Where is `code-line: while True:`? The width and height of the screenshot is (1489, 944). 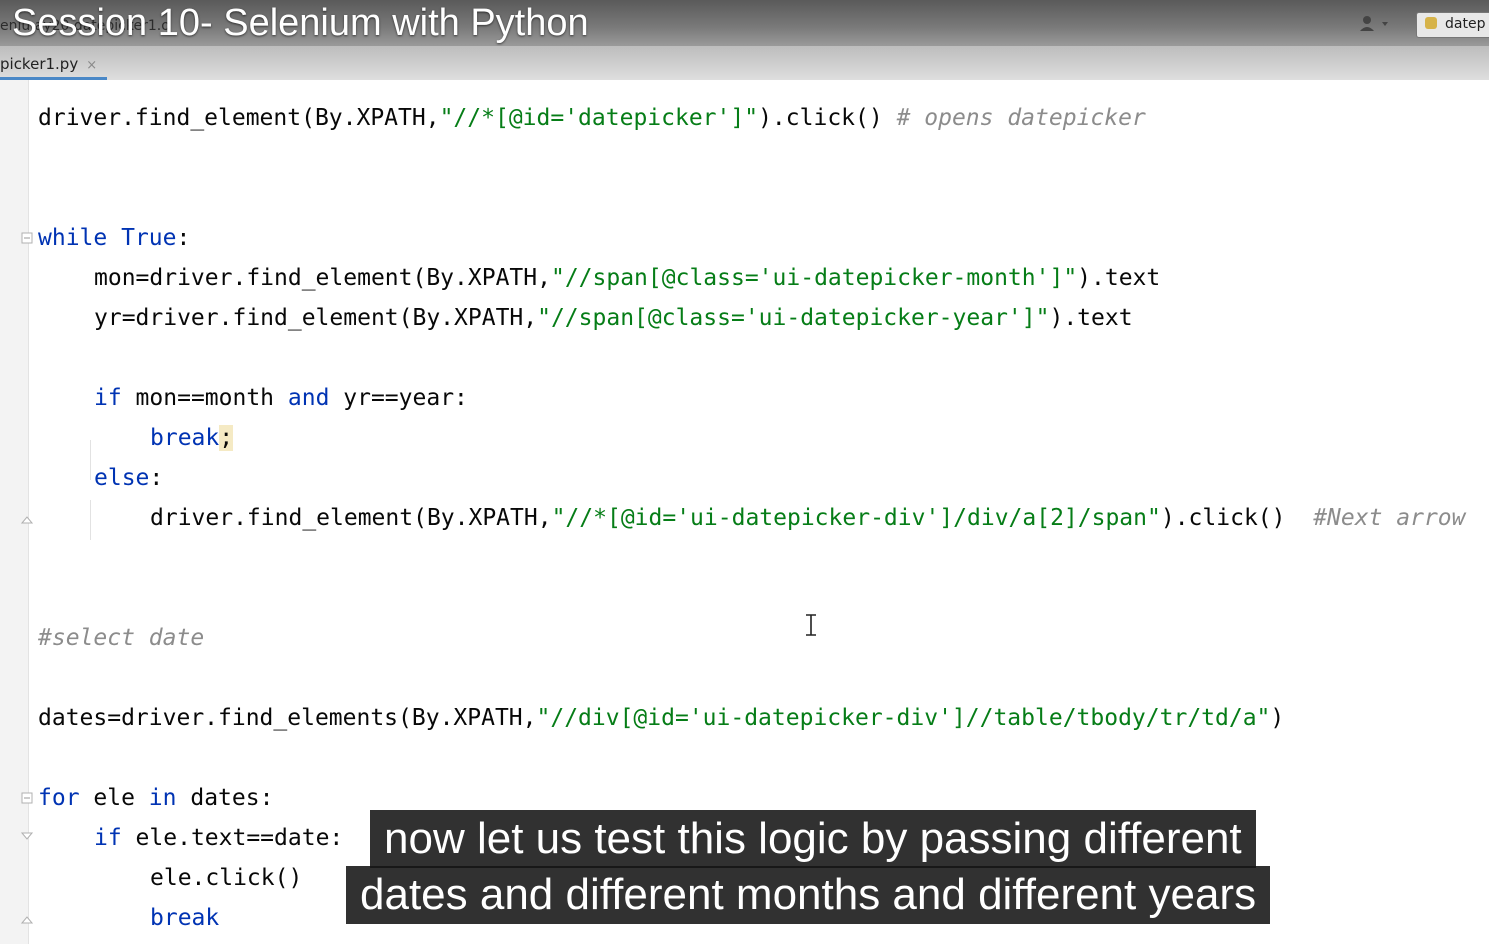 code-line: while True: is located at coordinates (114, 238).